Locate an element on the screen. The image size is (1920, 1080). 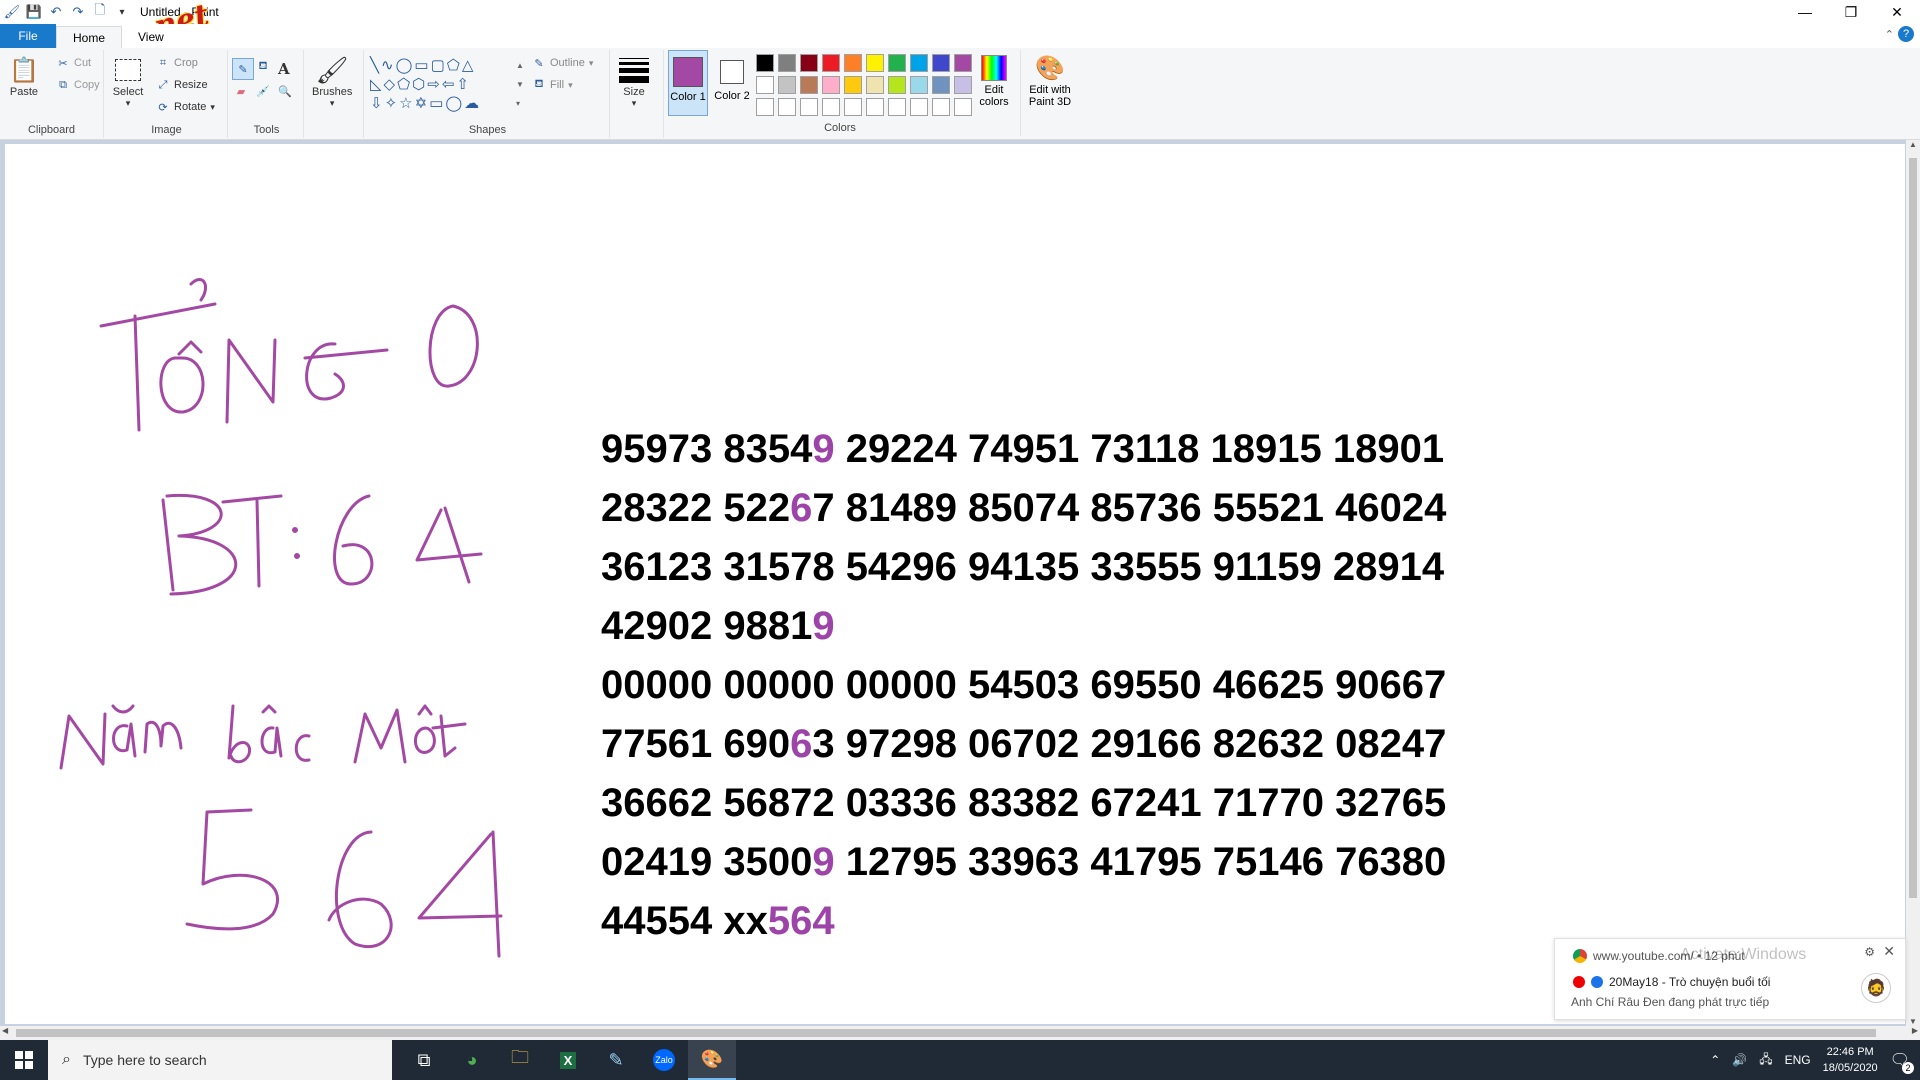
size-button: Size ▾ is located at coordinates (634, 81).